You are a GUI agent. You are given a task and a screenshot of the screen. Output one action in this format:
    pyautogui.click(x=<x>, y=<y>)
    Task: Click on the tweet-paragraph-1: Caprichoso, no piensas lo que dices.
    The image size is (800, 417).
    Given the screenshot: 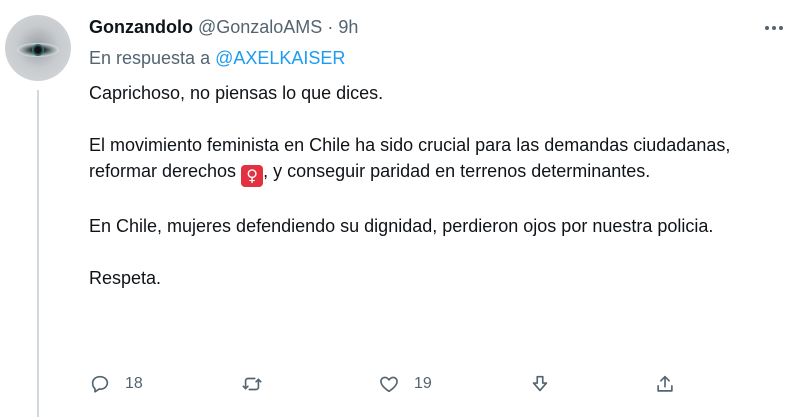 What is the action you would take?
    pyautogui.click(x=236, y=93)
    